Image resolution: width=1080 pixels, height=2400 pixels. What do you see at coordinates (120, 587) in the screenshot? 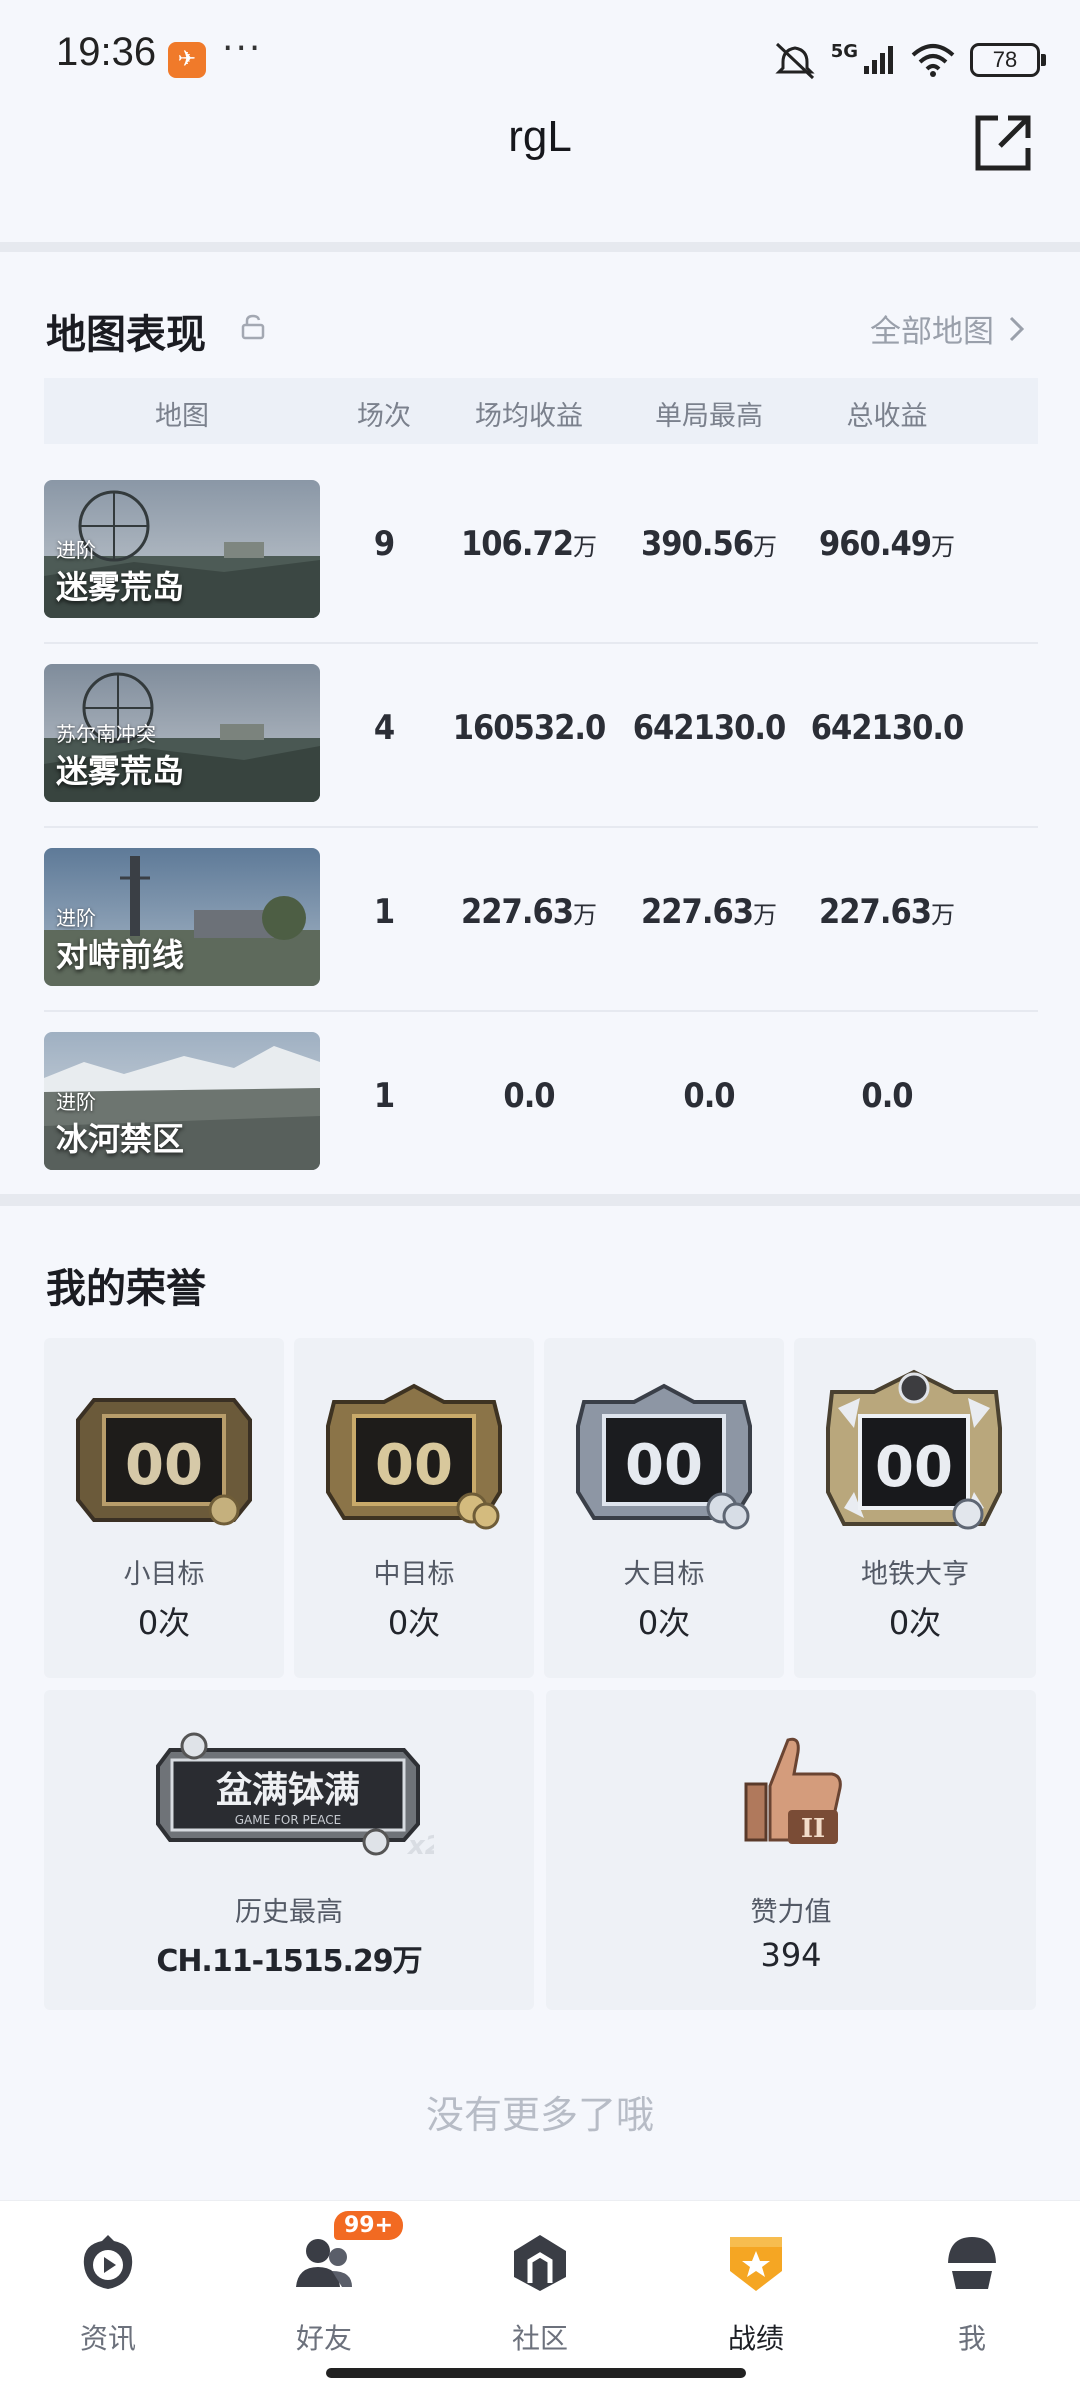
I see `map-name: 迷雾荒岛` at bounding box center [120, 587].